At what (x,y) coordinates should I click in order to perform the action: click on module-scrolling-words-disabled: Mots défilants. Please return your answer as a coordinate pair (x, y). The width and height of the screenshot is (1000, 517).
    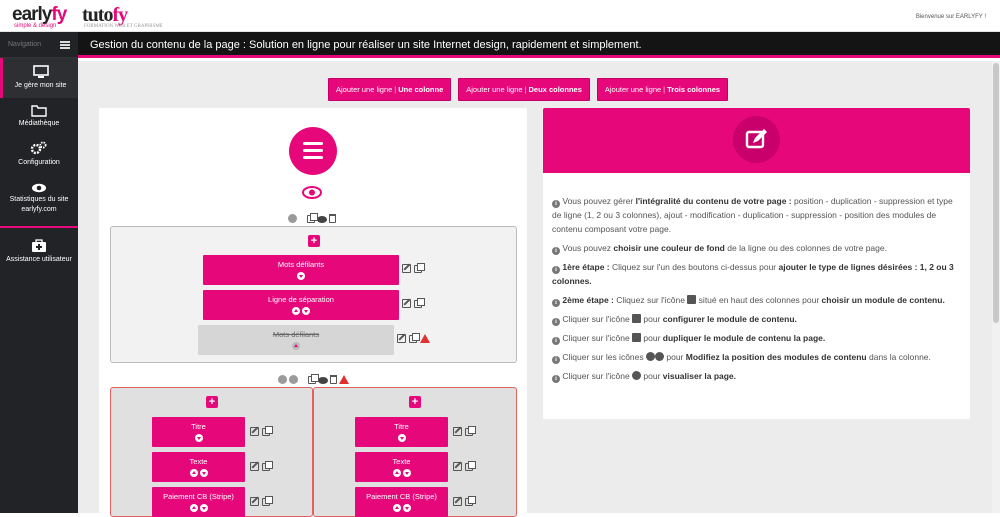
    Looking at the image, I should click on (296, 340).